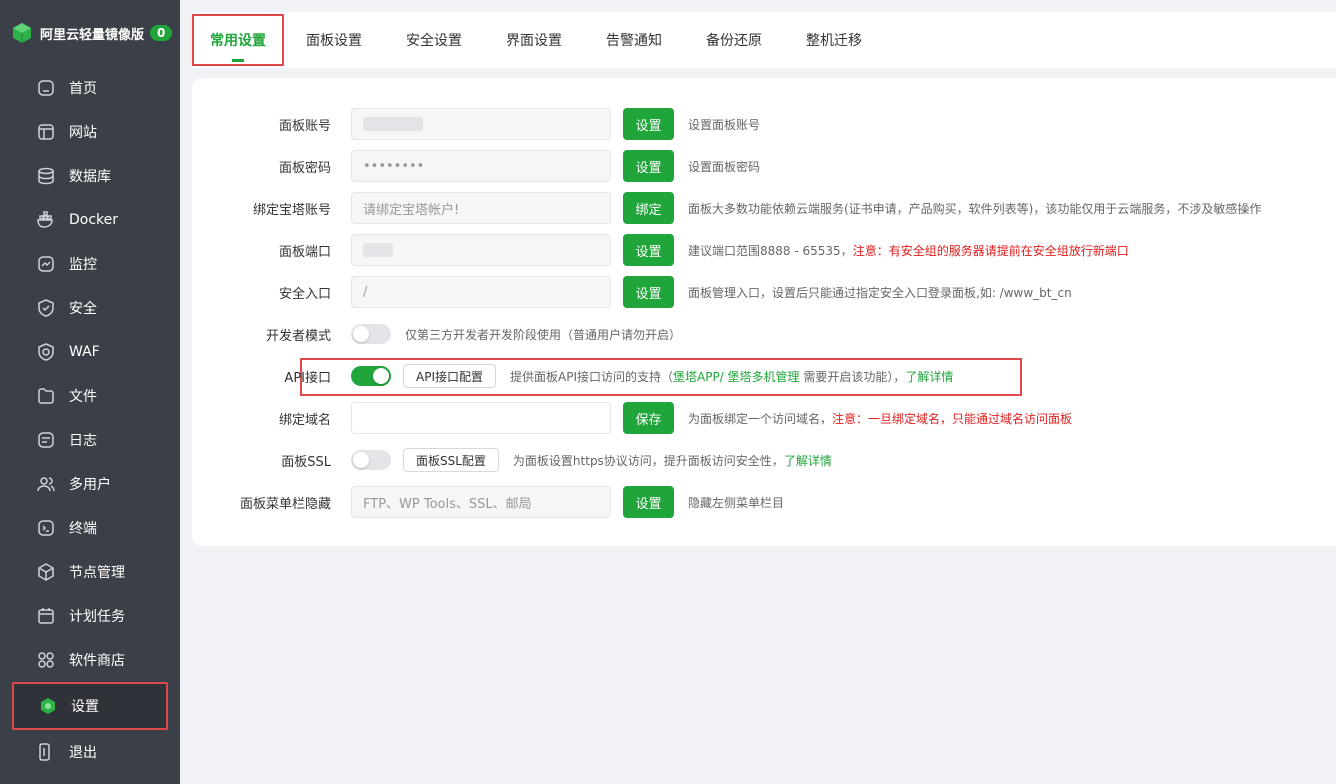 This screenshot has height=784, width=1336. I want to click on entry-input: /, so click(481, 292).